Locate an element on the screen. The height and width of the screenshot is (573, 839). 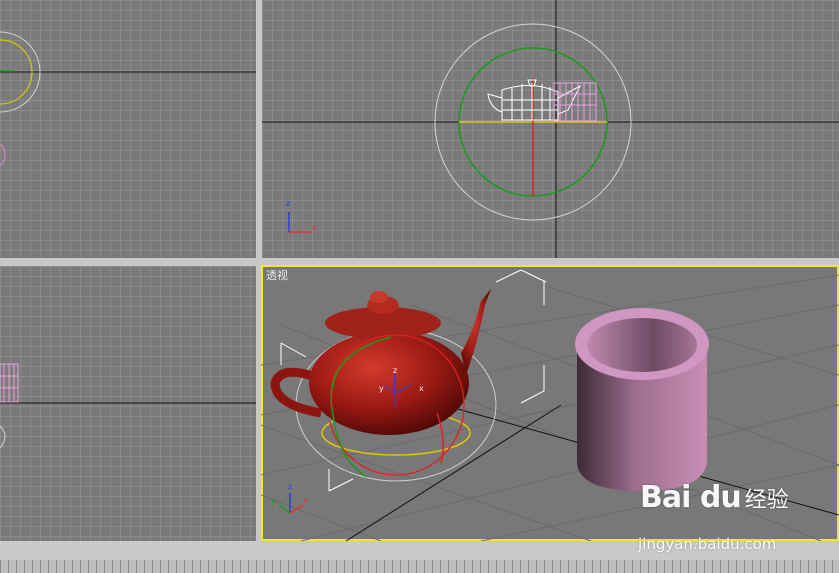
cup-model is located at coordinates (642, 399).